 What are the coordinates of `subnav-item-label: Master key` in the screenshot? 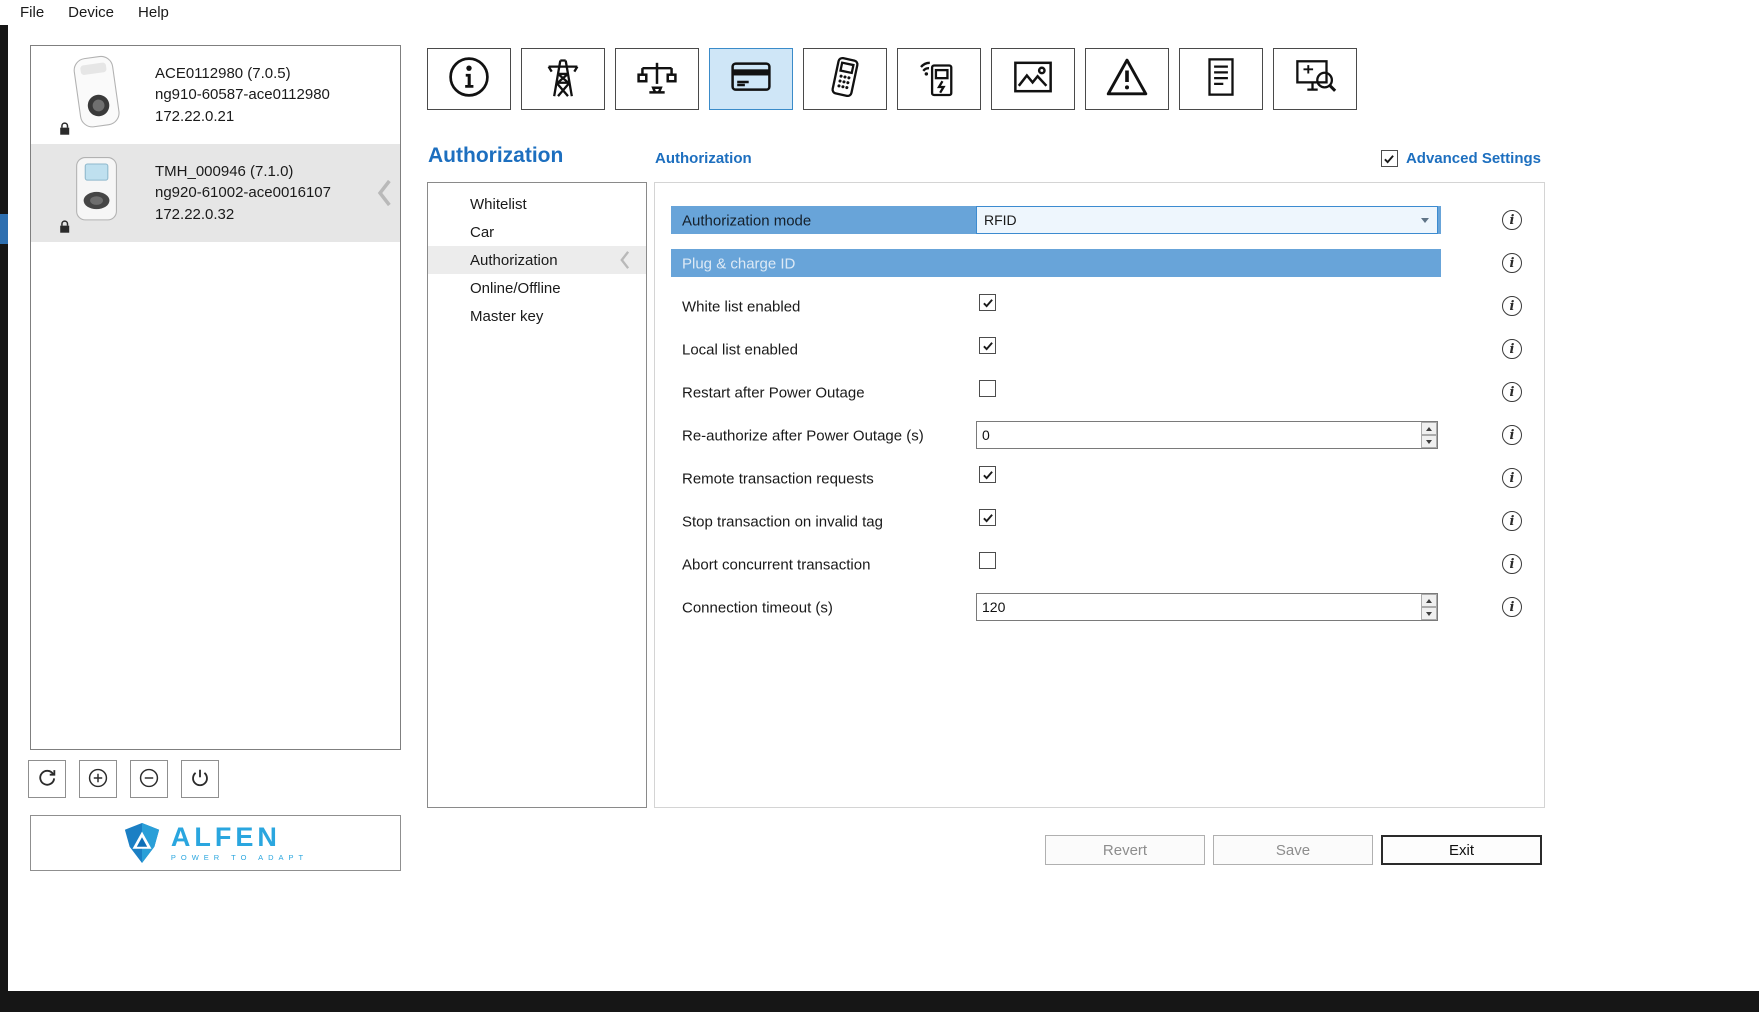 It's located at (507, 316).